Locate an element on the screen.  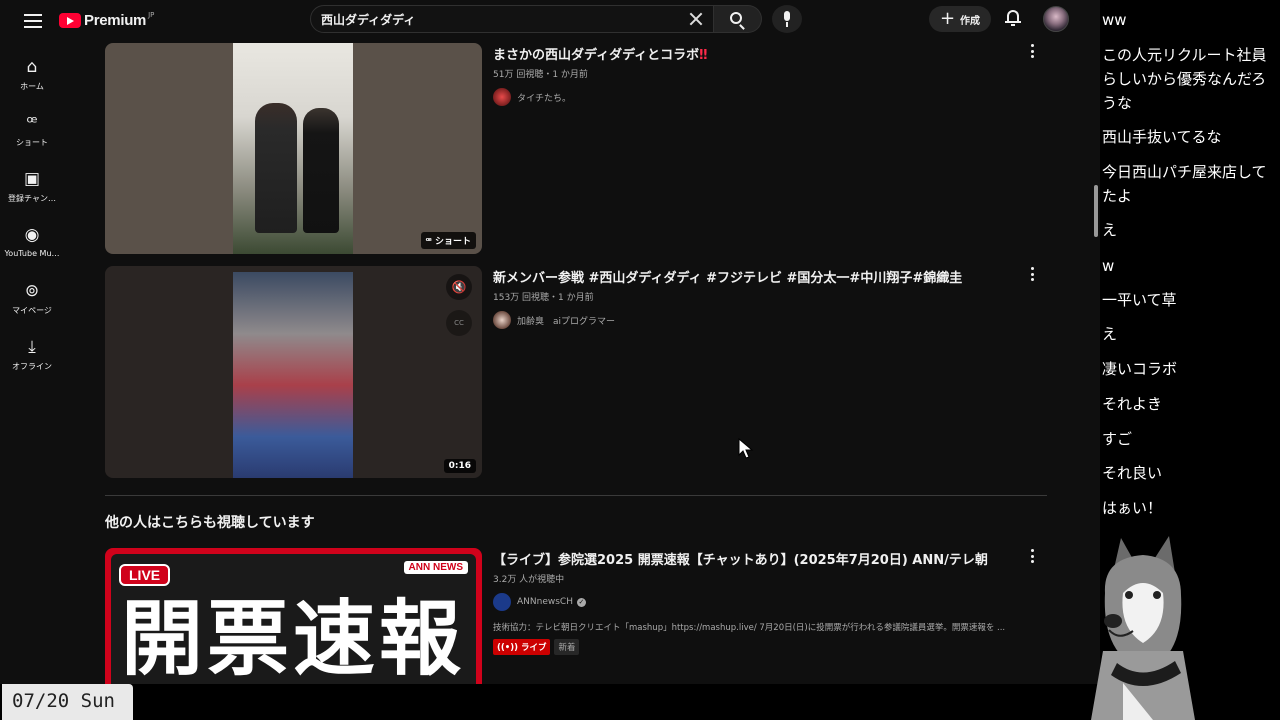
live-badge-label: ライブ is located at coordinates (533, 648).